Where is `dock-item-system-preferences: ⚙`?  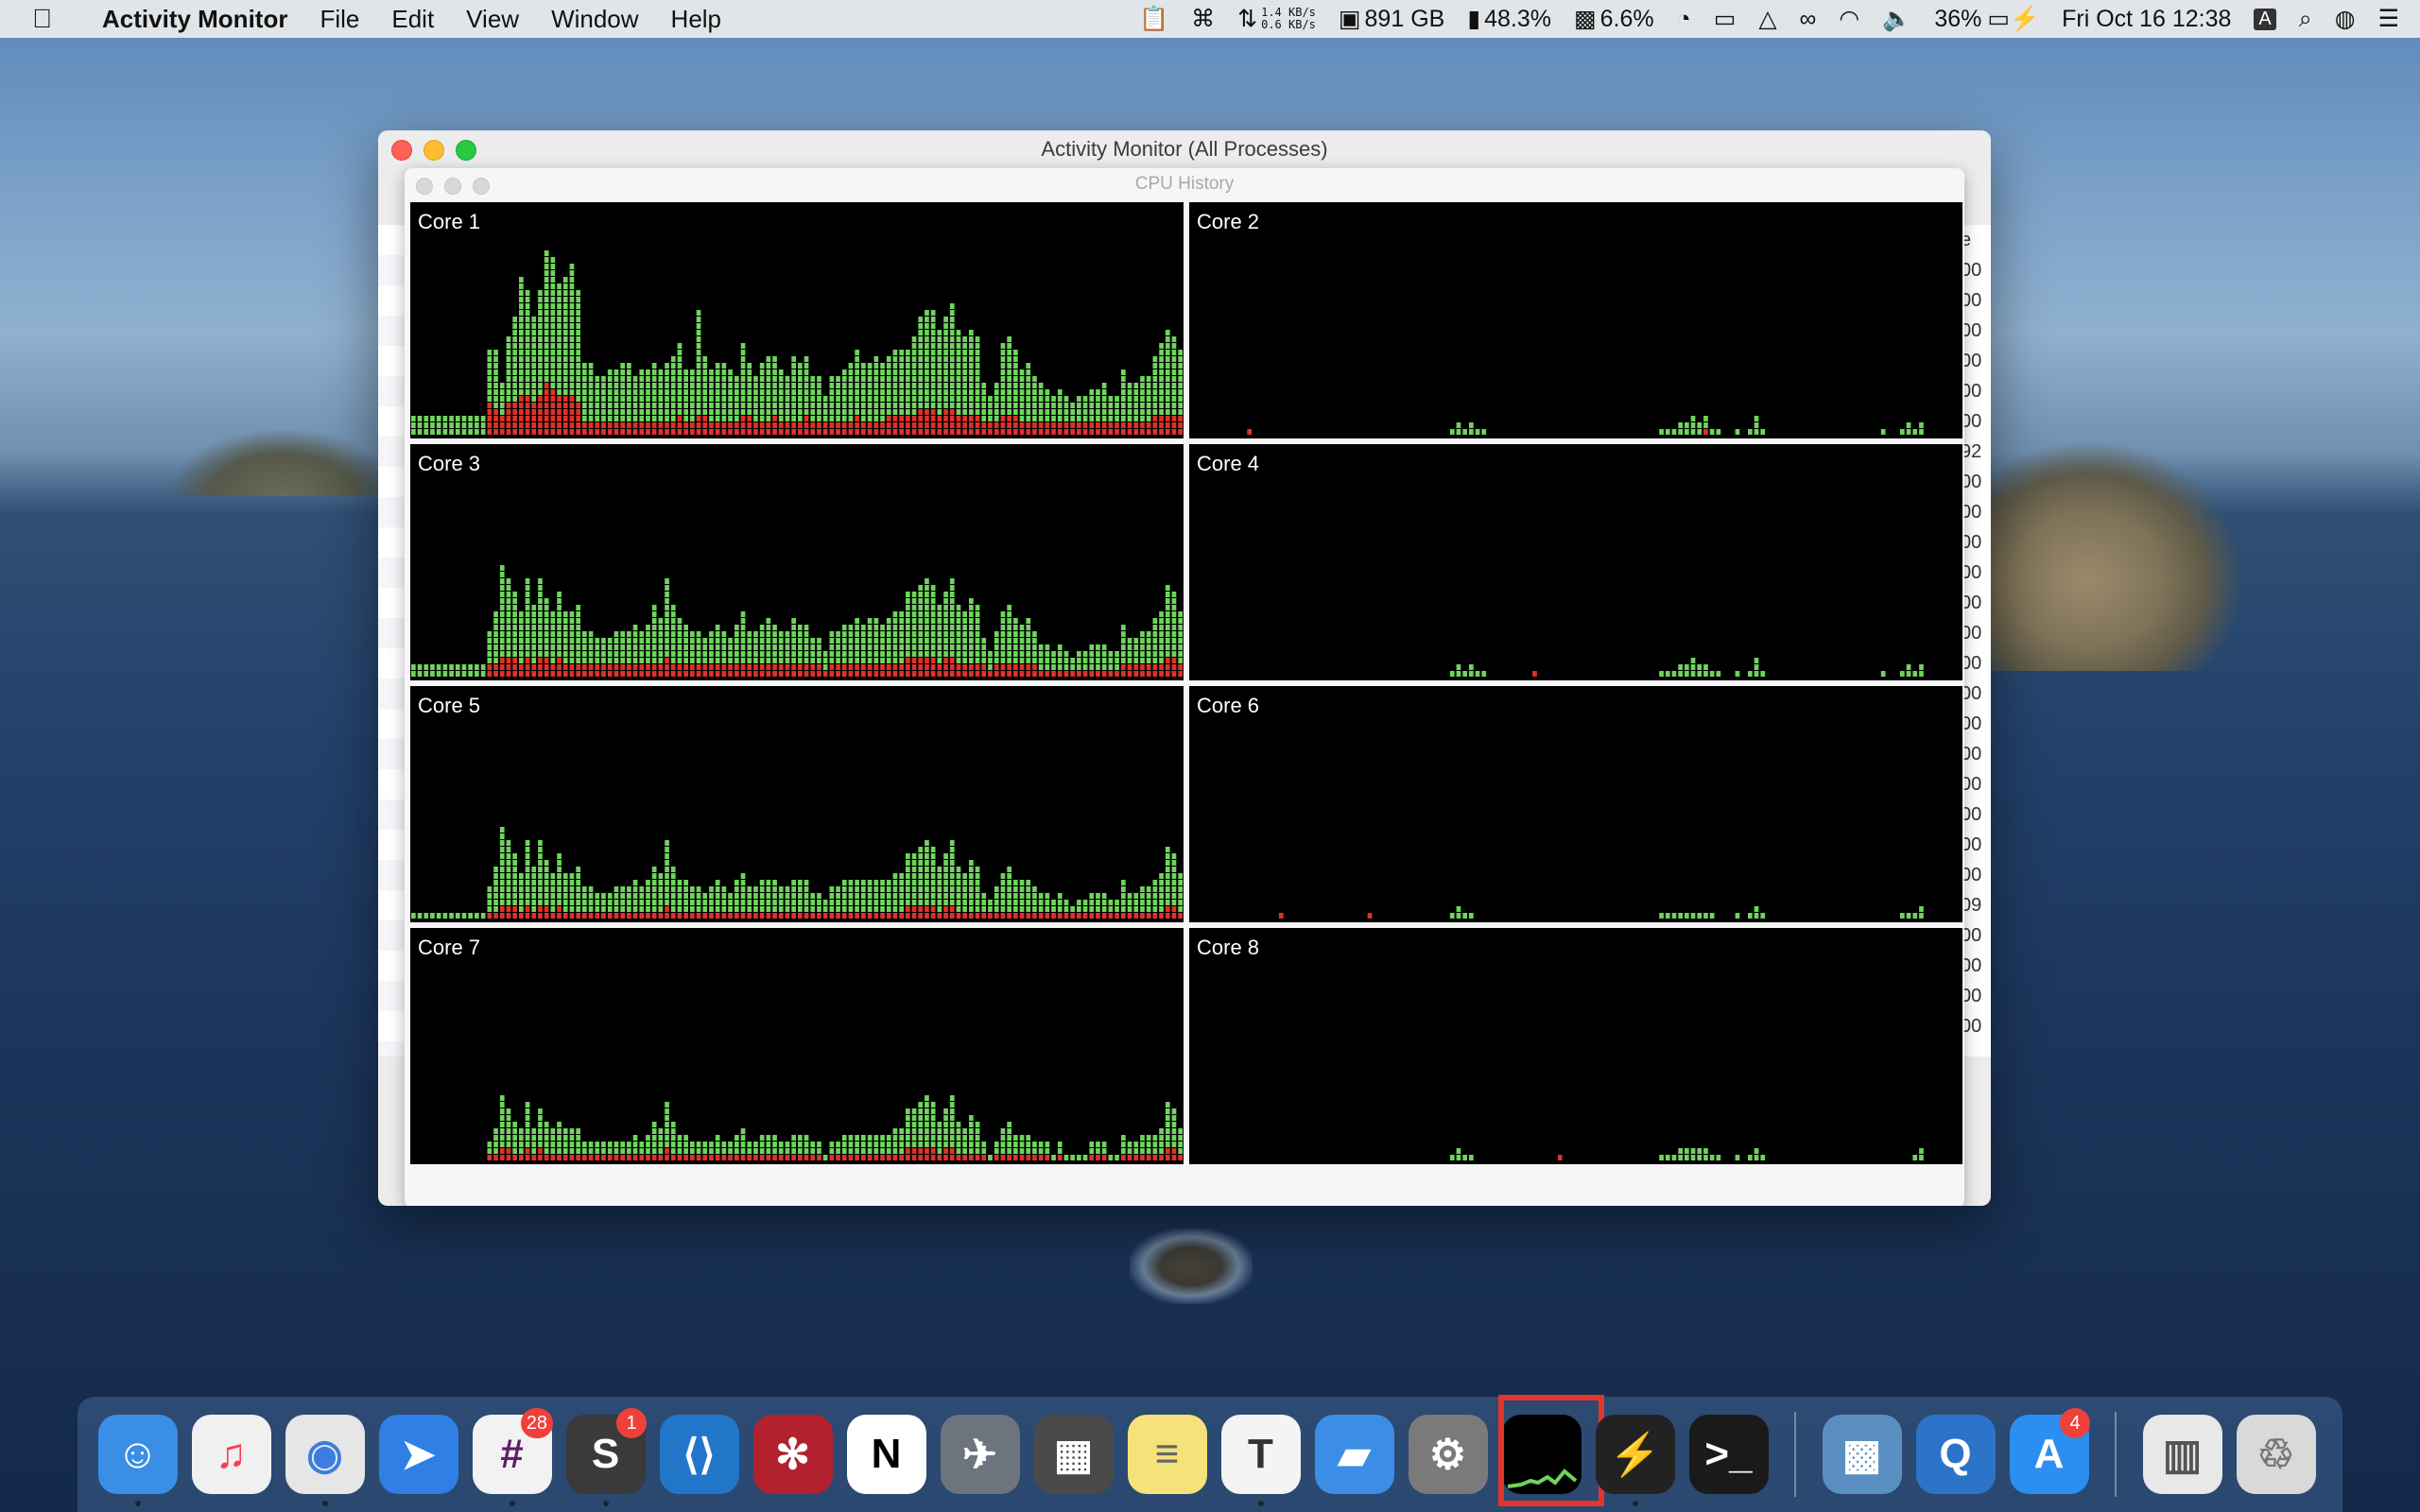 dock-item-system-preferences: ⚙ is located at coordinates (1448, 1454).